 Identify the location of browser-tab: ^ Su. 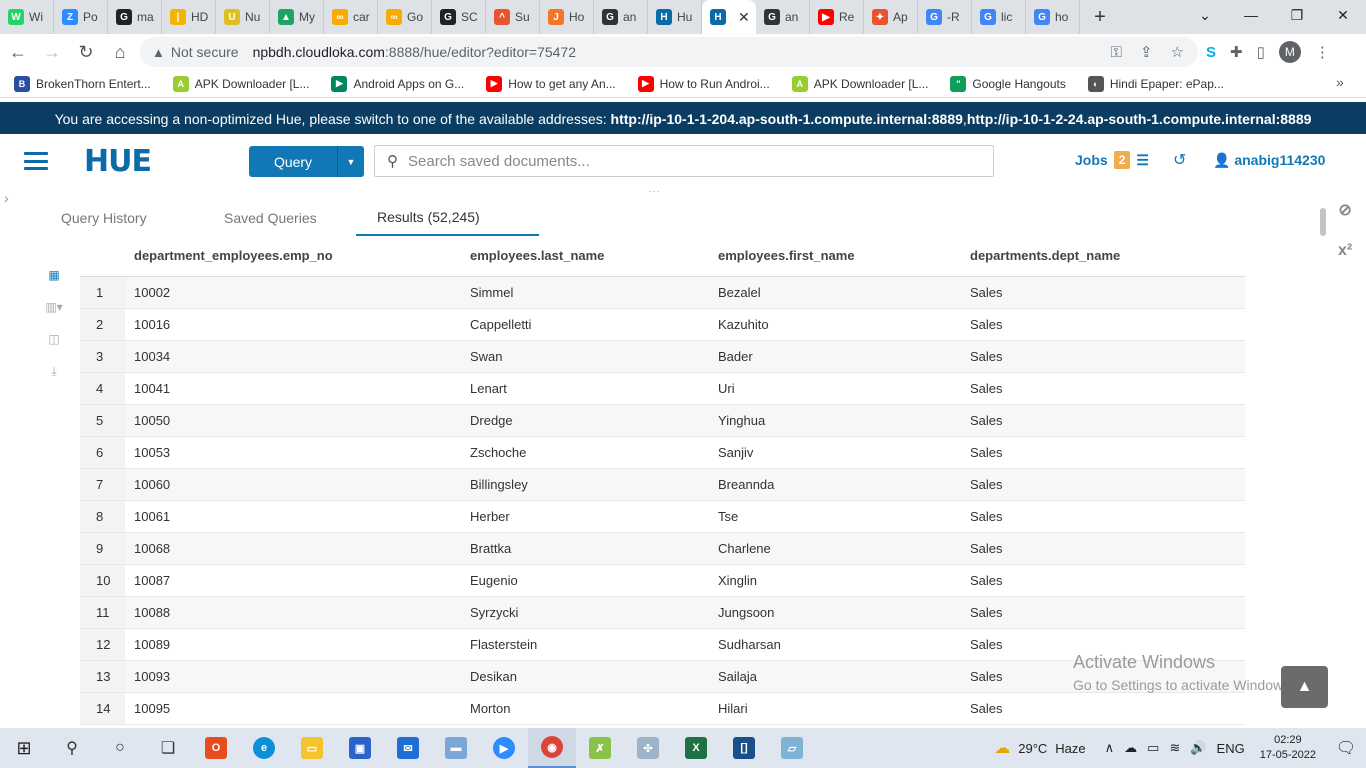
(513, 17).